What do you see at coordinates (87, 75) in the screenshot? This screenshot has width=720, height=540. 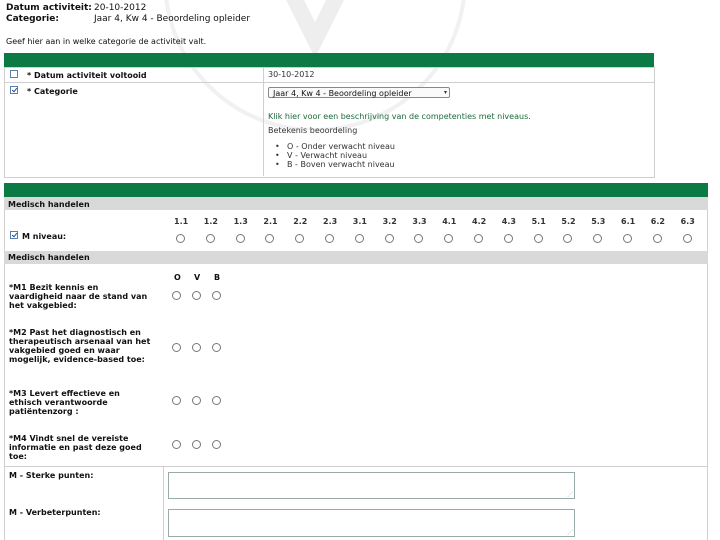 I see `date-completed-label: * Datum activiteit voltooid` at bounding box center [87, 75].